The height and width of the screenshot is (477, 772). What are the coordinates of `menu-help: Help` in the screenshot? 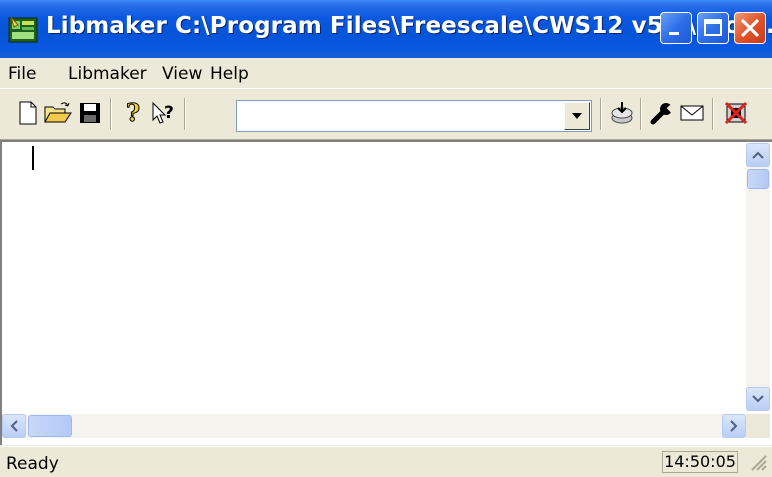 It's located at (229, 74).